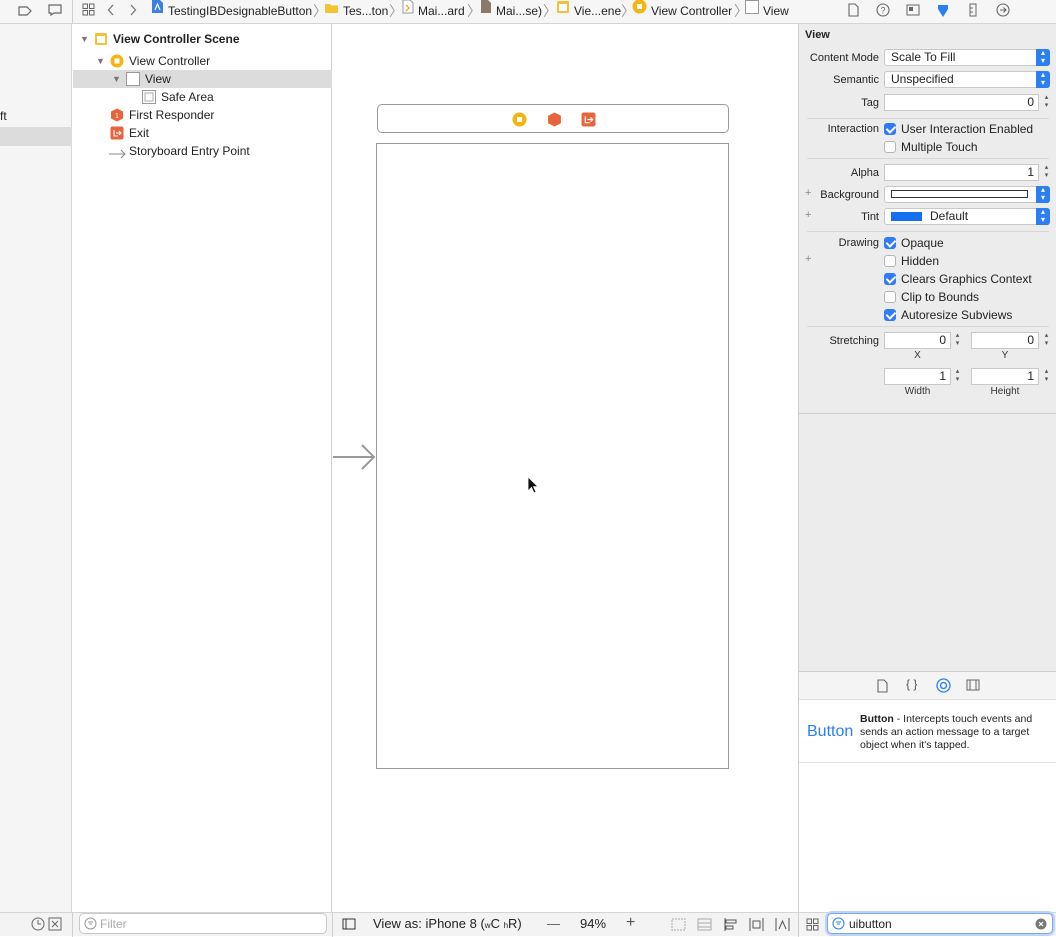 Image resolution: width=1056 pixels, height=937 pixels. Describe the element at coordinates (911, 684) in the screenshot. I see `code-snippet-icon: { }` at that location.